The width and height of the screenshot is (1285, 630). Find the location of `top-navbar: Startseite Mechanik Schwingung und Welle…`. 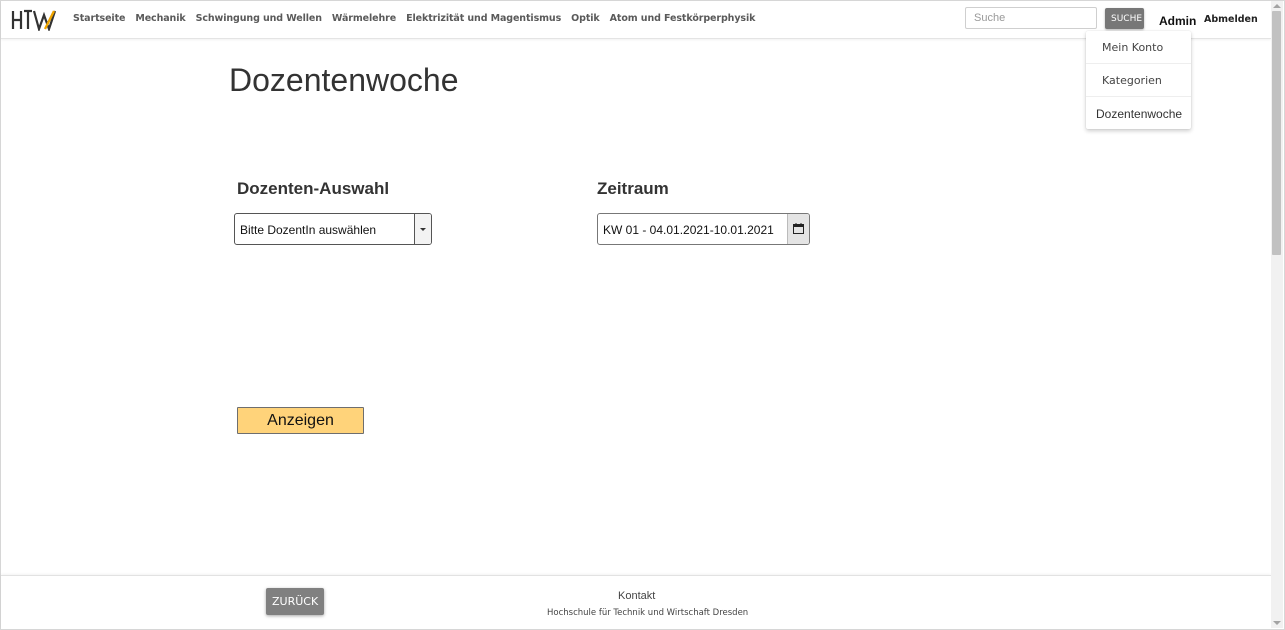

top-navbar: Startseite Mechanik Schwingung und Welle… is located at coordinates (636, 20).